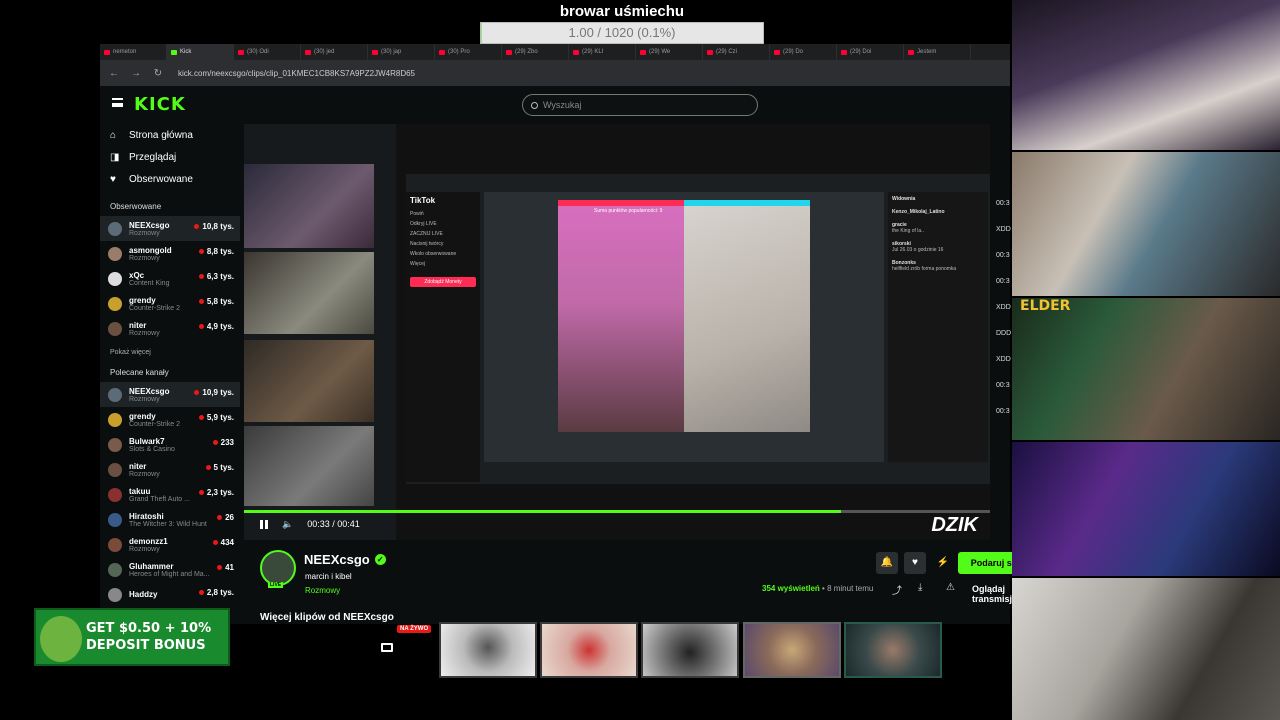 This screenshot has width=1280, height=720. What do you see at coordinates (861, 52) in the screenshot?
I see `browser-tab-label: (29) Doi` at bounding box center [861, 52].